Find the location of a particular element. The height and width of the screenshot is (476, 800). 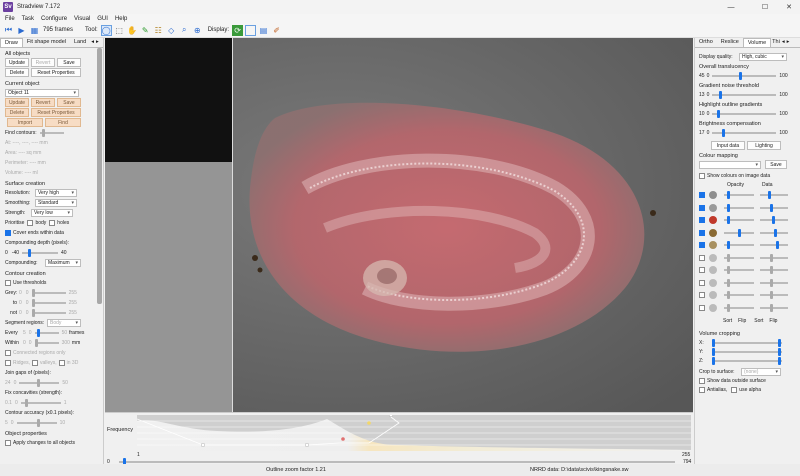

ortho-view-top is located at coordinates (168, 100).